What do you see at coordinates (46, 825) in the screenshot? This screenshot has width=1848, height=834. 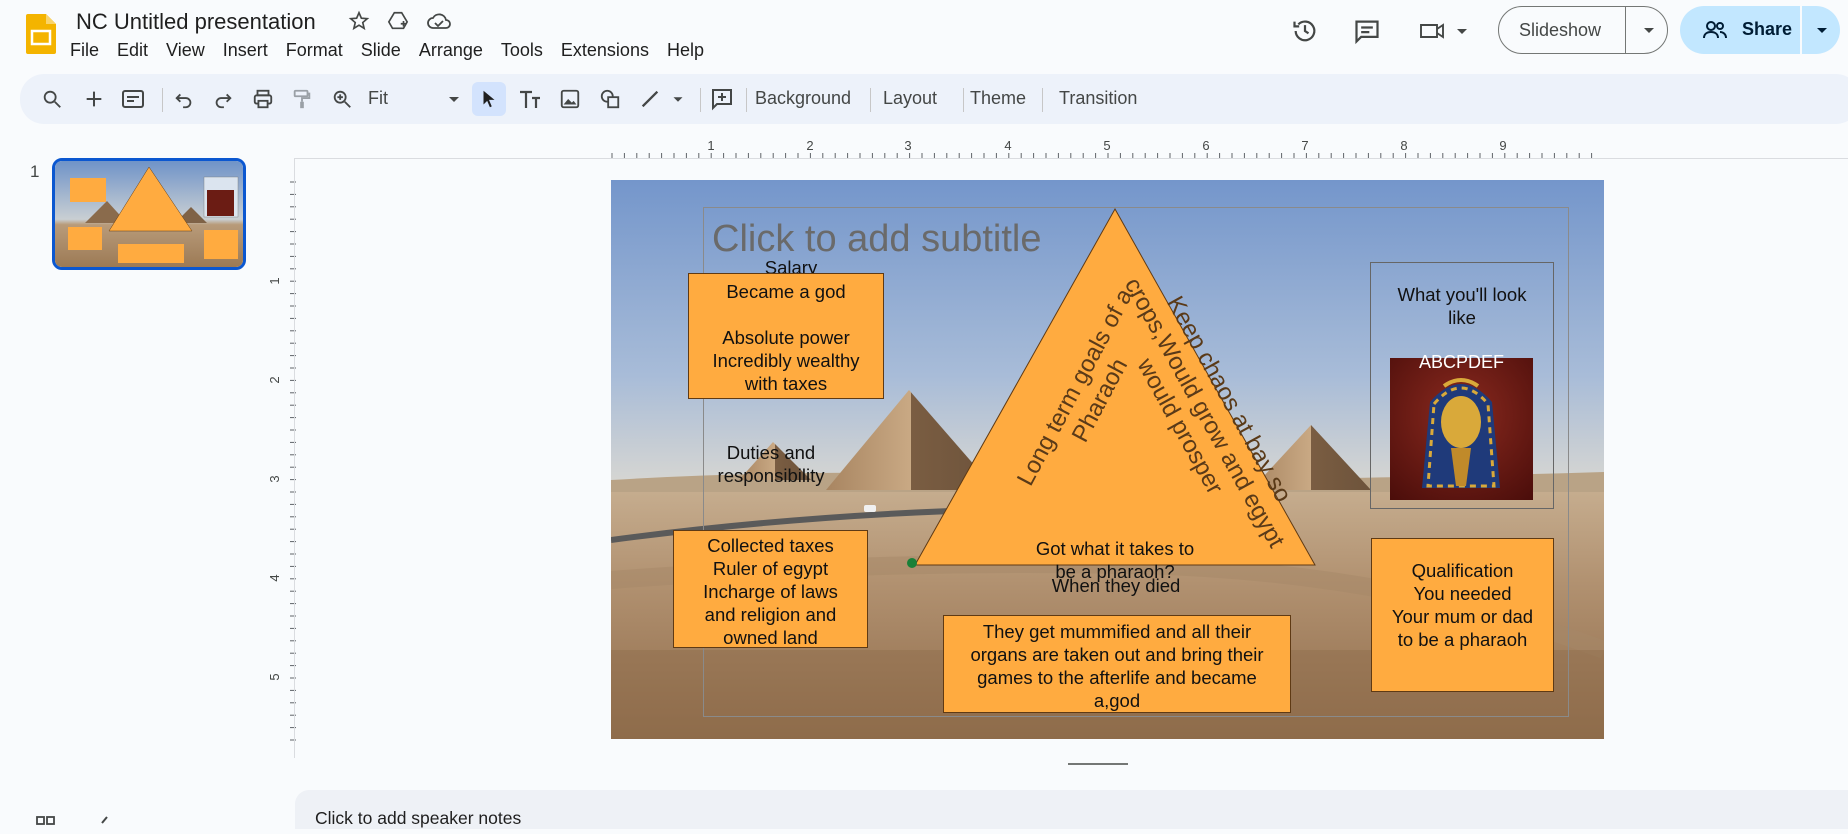 I see `grid-view-icon` at bounding box center [46, 825].